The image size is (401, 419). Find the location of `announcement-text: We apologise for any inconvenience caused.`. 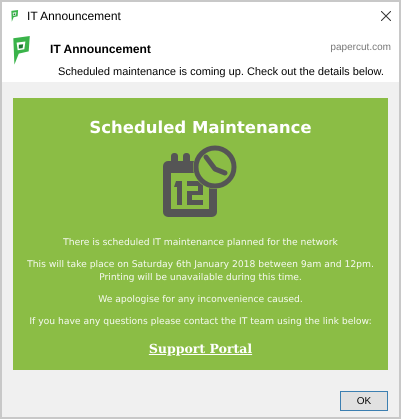

announcement-text: We apologise for any inconvenience caused. is located at coordinates (200, 300).